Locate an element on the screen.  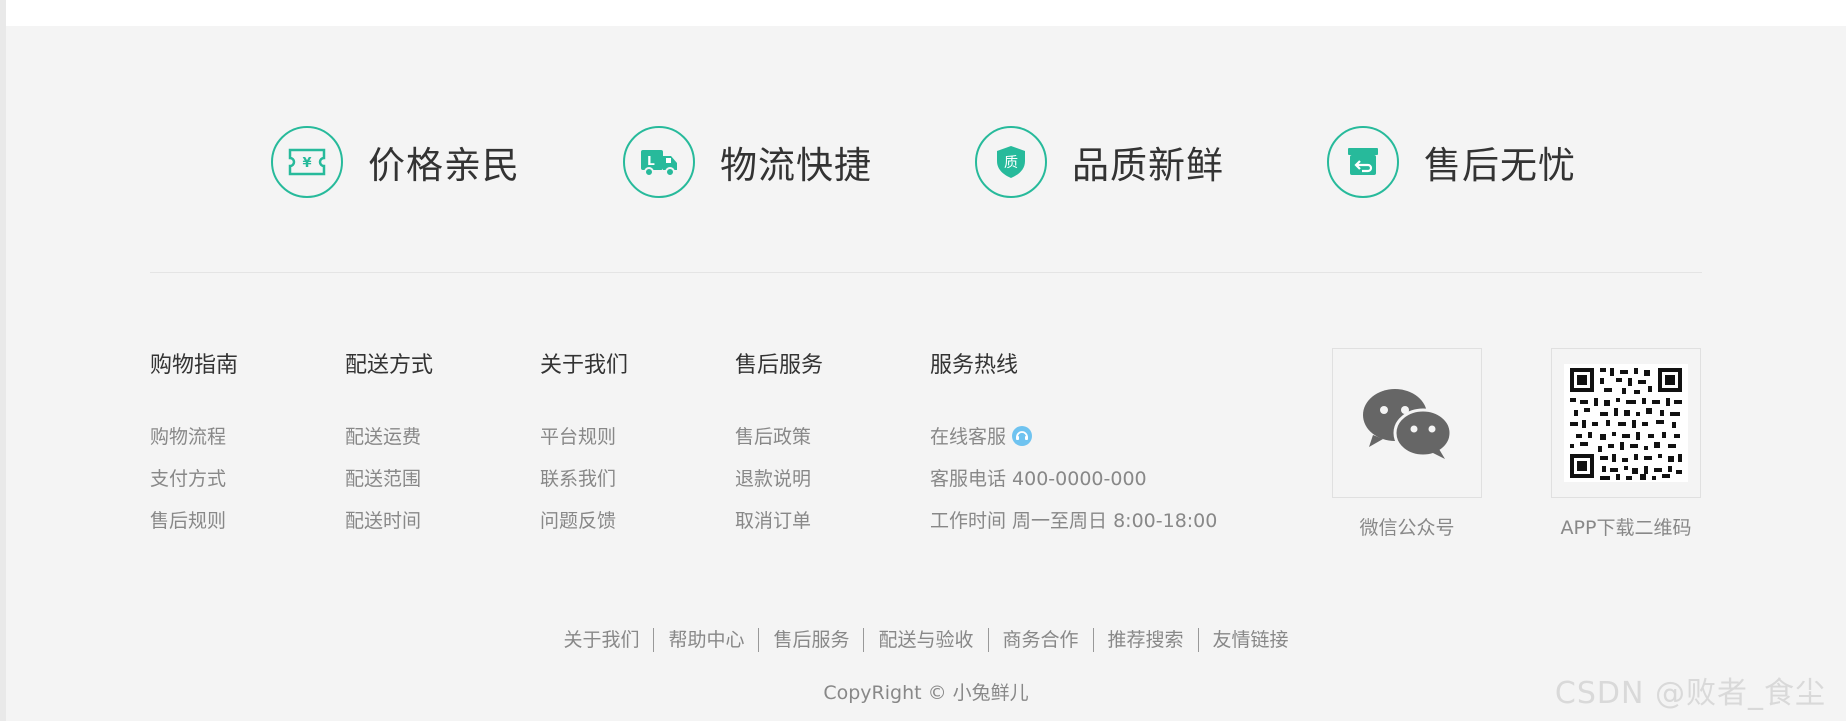
bottom-link: 关于我们 is located at coordinates (602, 640).